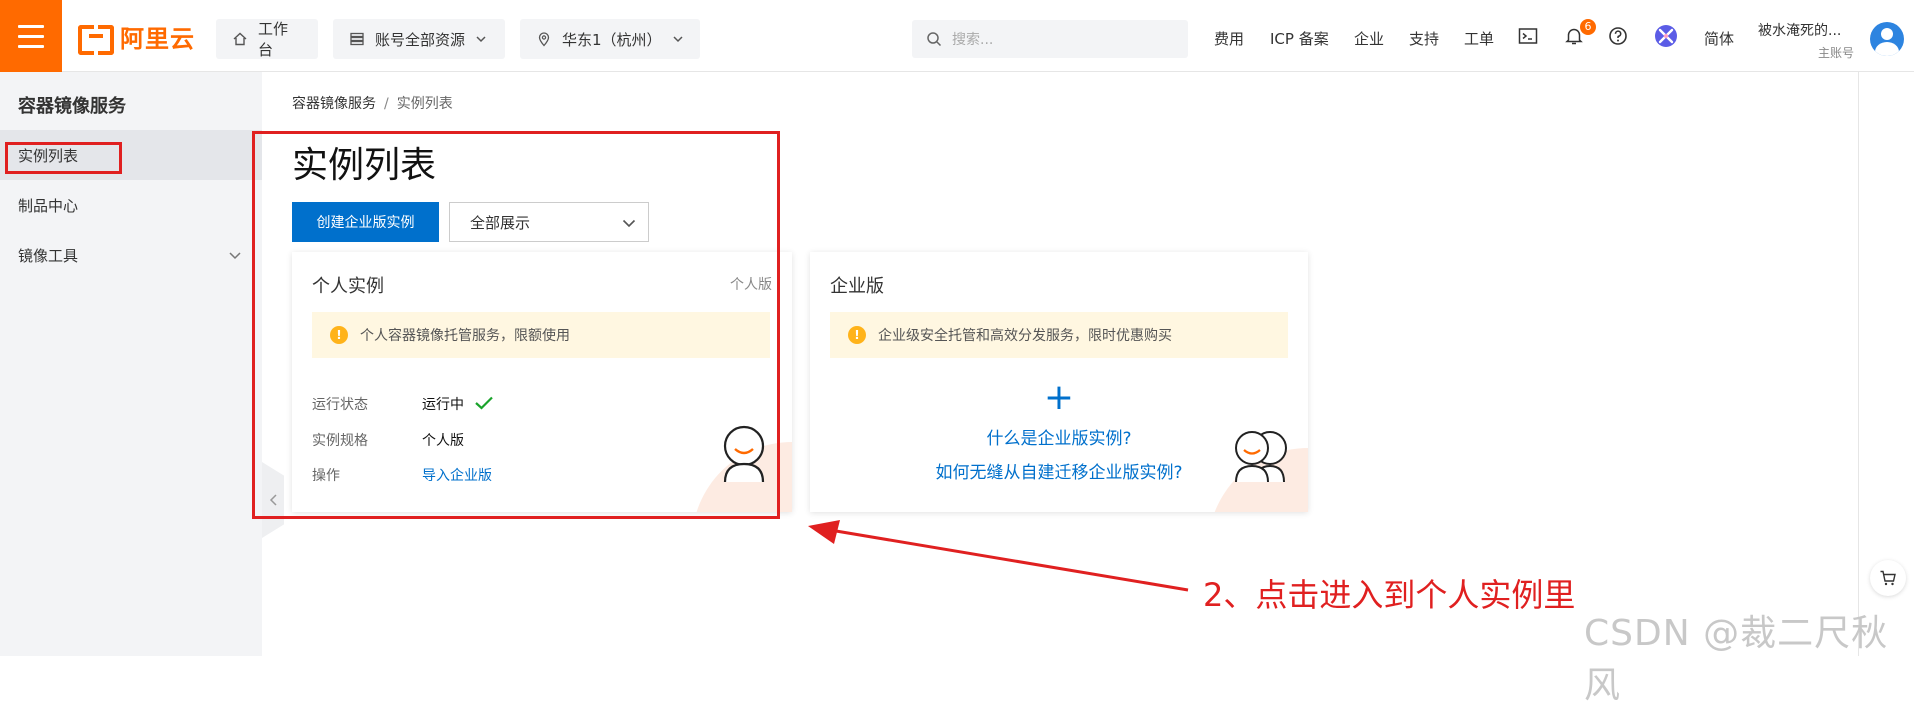  What do you see at coordinates (48, 255) in the screenshot?
I see `sidebar-item-label: 镜像工具` at bounding box center [48, 255].